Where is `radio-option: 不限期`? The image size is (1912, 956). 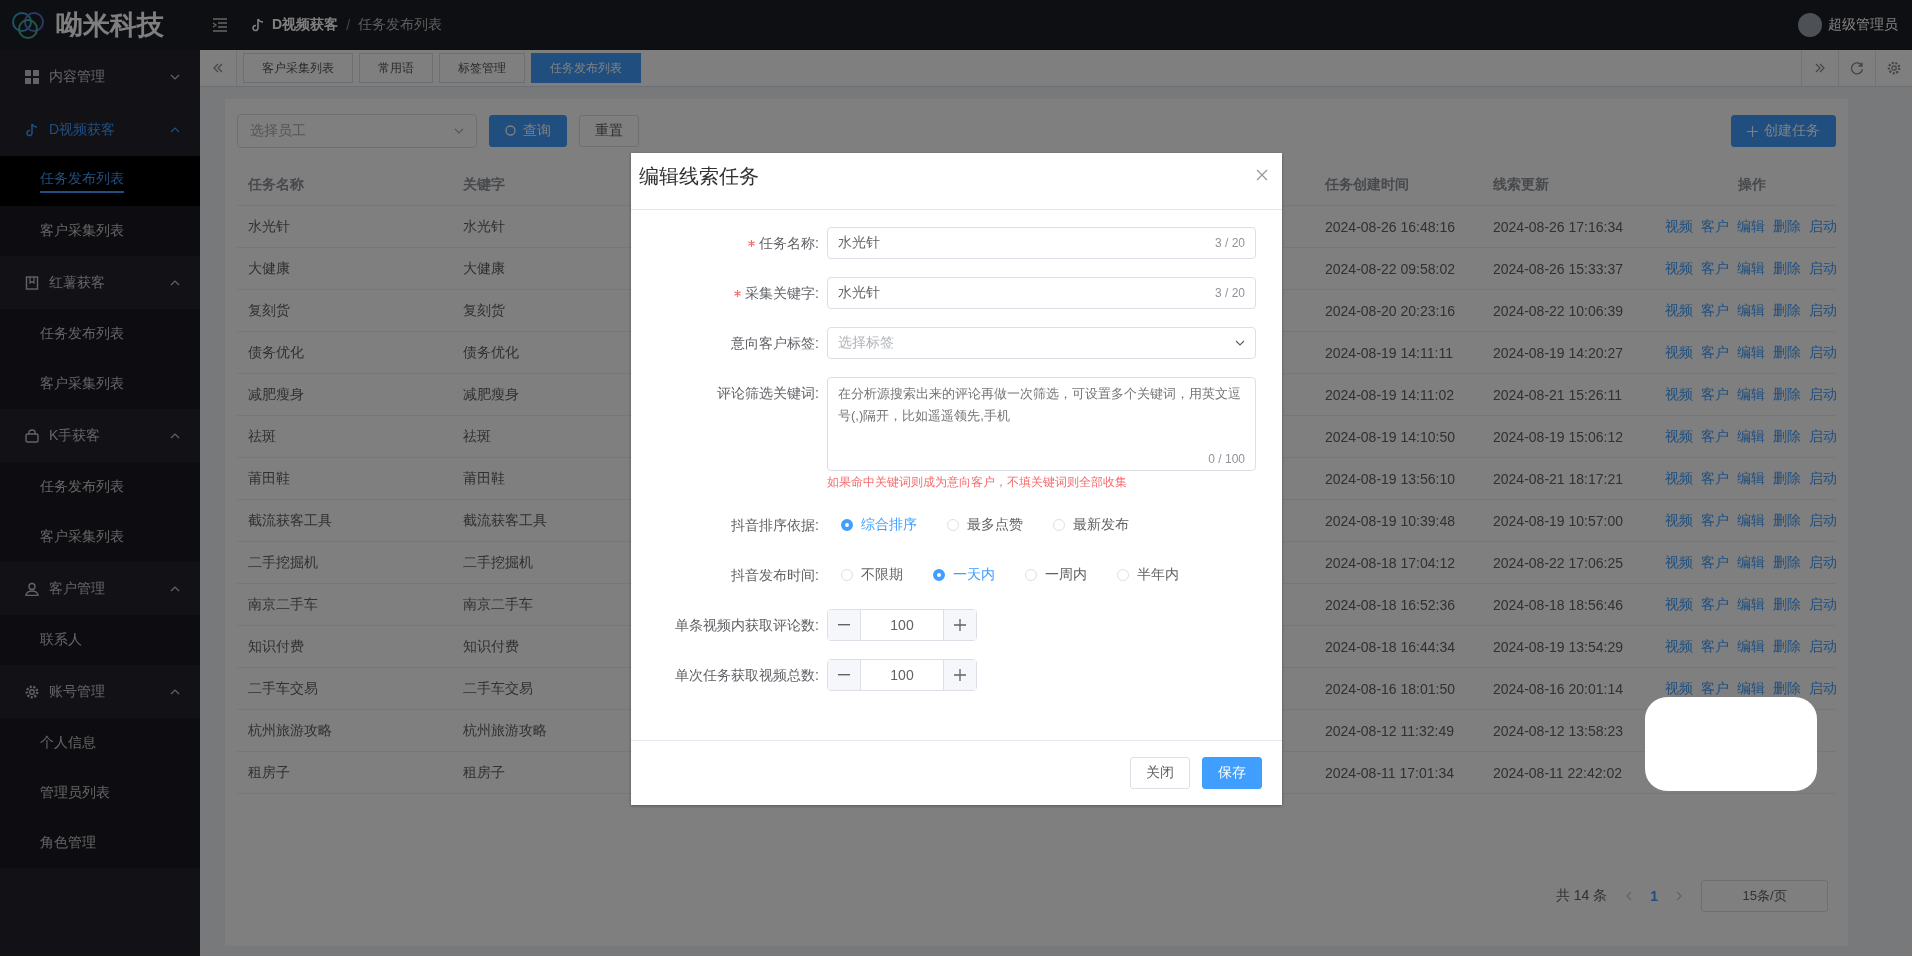 radio-option: 不限期 is located at coordinates (872, 575).